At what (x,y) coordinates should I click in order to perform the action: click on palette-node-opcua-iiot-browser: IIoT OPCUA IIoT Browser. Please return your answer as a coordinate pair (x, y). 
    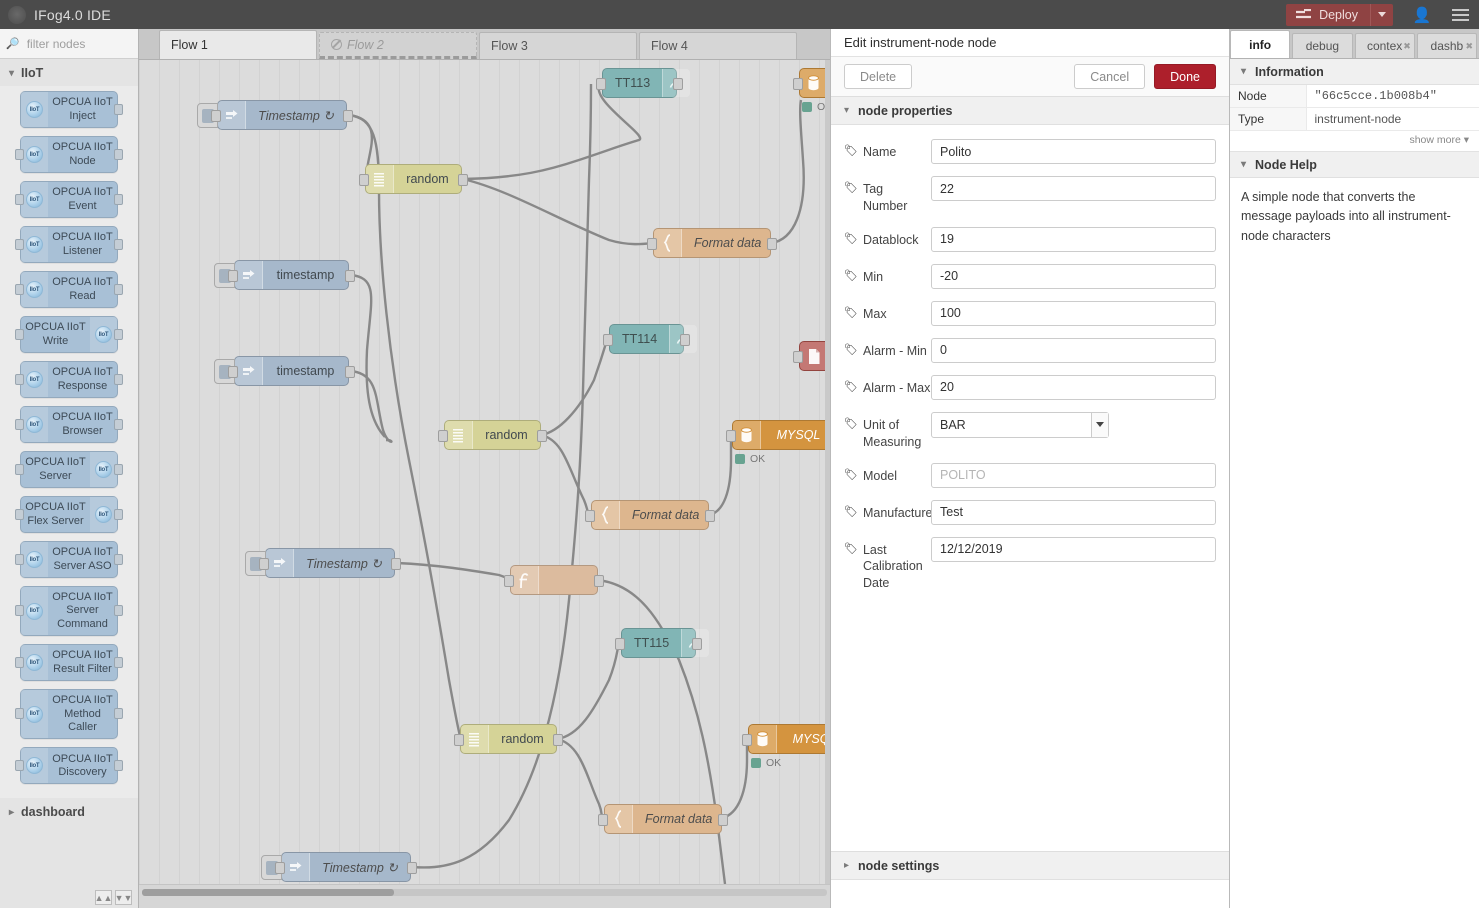
    Looking at the image, I should click on (69, 424).